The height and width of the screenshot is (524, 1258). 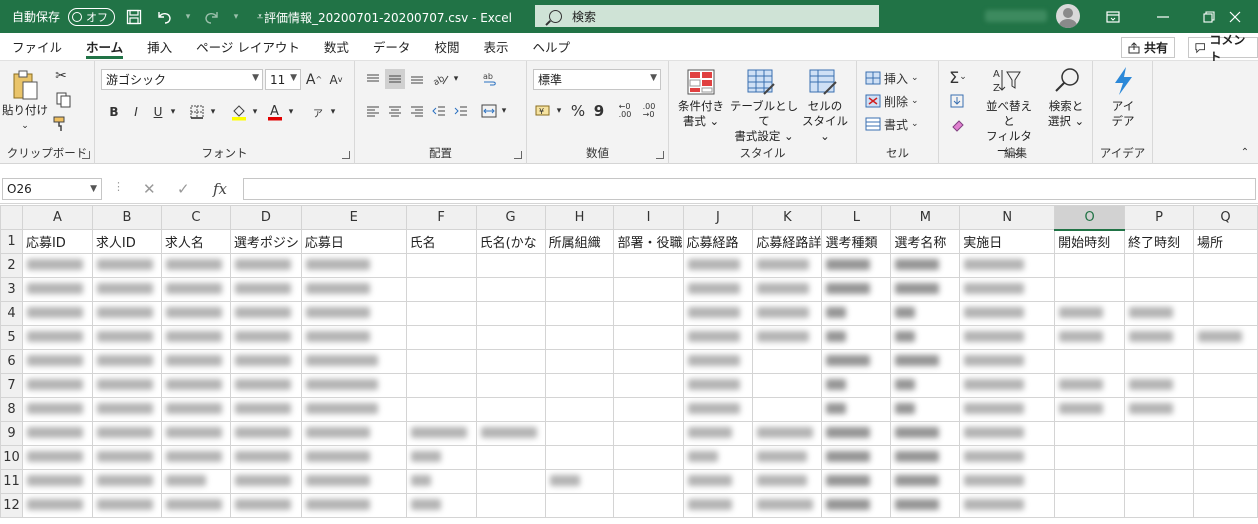 I want to click on paste-label: 貼り付け, so click(x=25, y=110).